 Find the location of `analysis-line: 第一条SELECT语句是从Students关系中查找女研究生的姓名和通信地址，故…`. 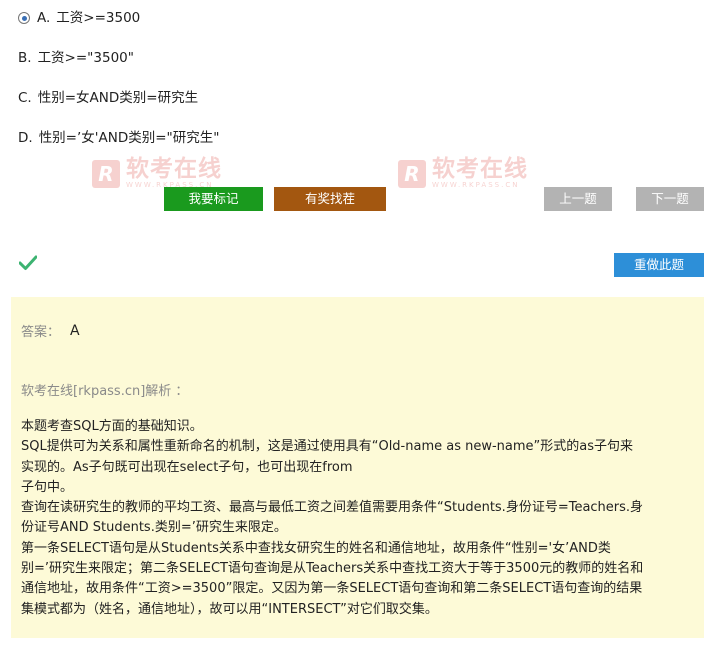

analysis-line: 第一条SELECT语句是从Students关系中查找女研究生的姓名和通信地址，故… is located at coordinates (316, 548).